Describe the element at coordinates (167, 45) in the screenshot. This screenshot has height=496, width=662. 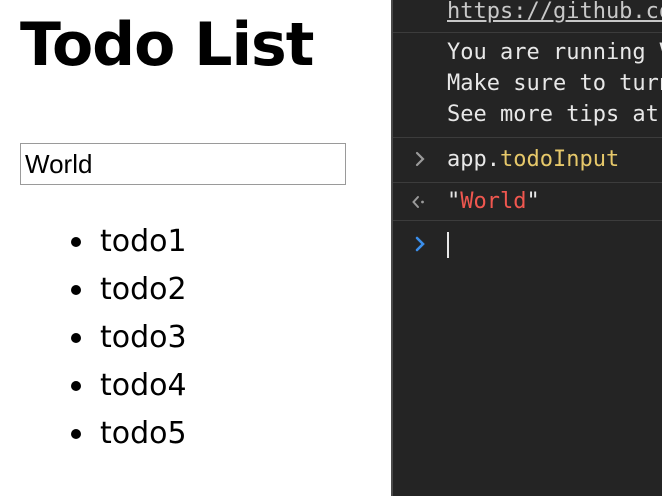
I see `page-title: Todo List` at that location.